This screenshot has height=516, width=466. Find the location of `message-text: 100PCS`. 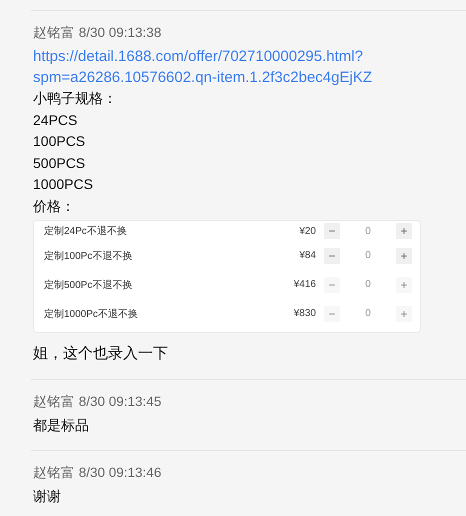

message-text: 100PCS is located at coordinates (59, 141).